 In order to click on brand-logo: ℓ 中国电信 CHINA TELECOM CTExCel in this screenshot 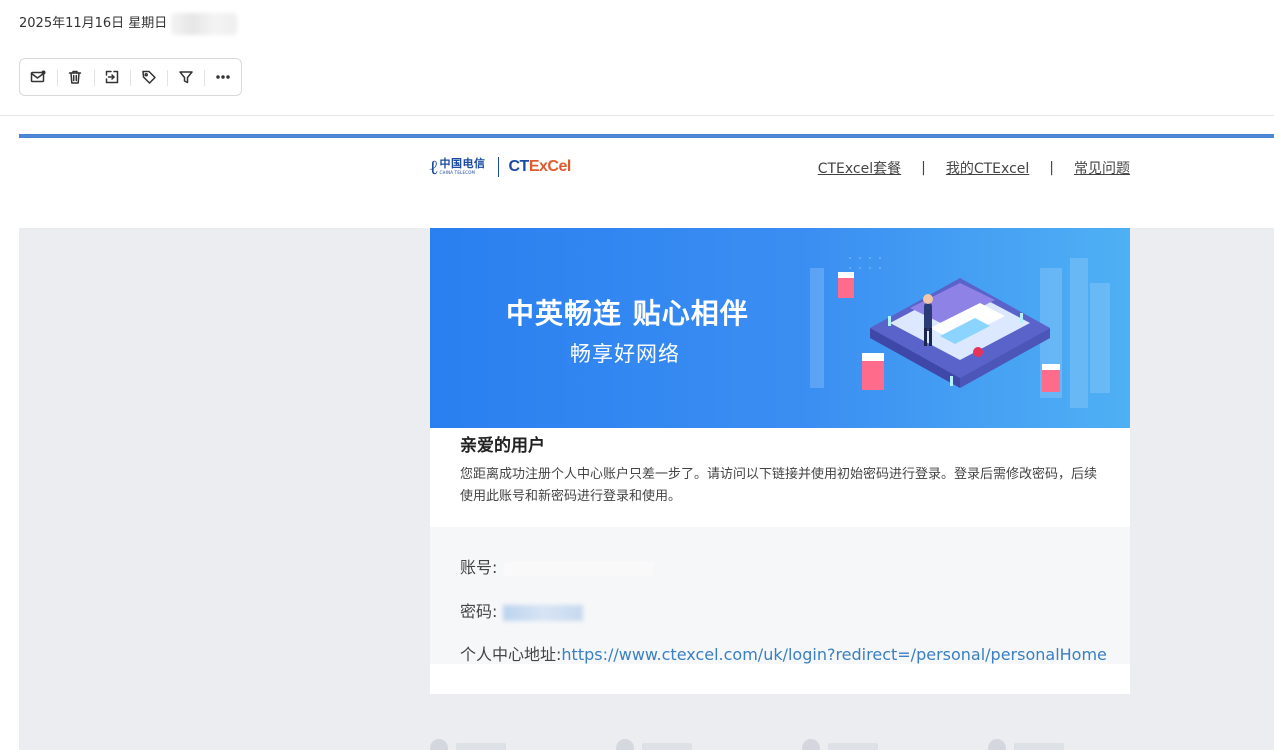, I will do `click(500, 167)`.